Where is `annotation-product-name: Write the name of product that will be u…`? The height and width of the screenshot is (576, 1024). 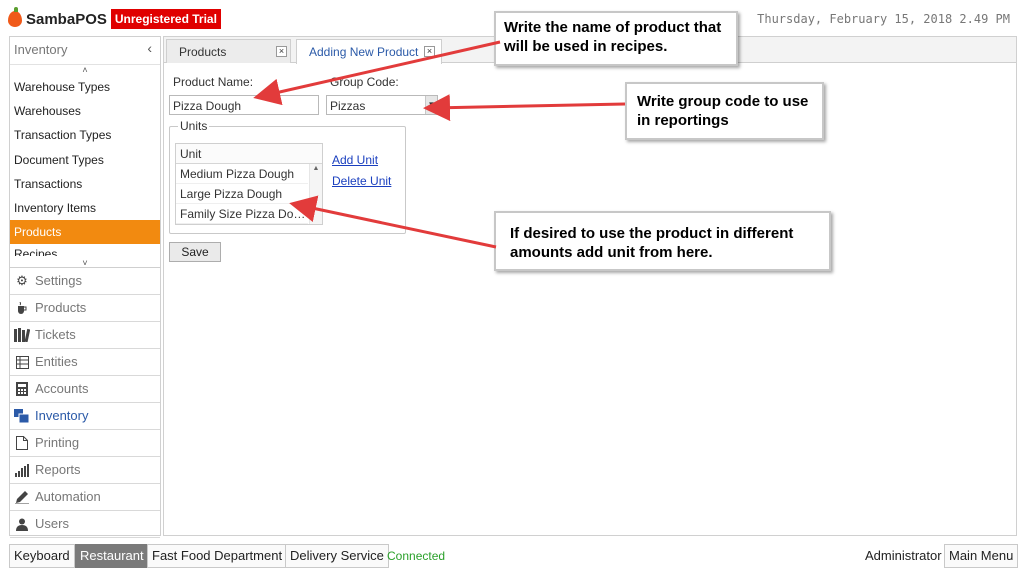
annotation-product-name: Write the name of product that will be u… is located at coordinates (616, 38).